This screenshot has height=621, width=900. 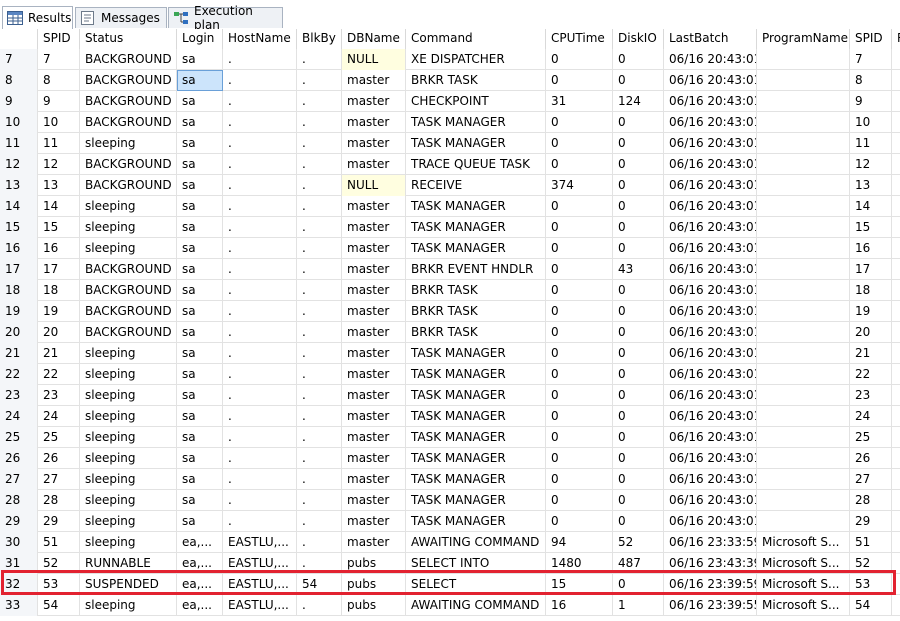 What do you see at coordinates (19, 416) in the screenshot?
I see `row-number: 24` at bounding box center [19, 416].